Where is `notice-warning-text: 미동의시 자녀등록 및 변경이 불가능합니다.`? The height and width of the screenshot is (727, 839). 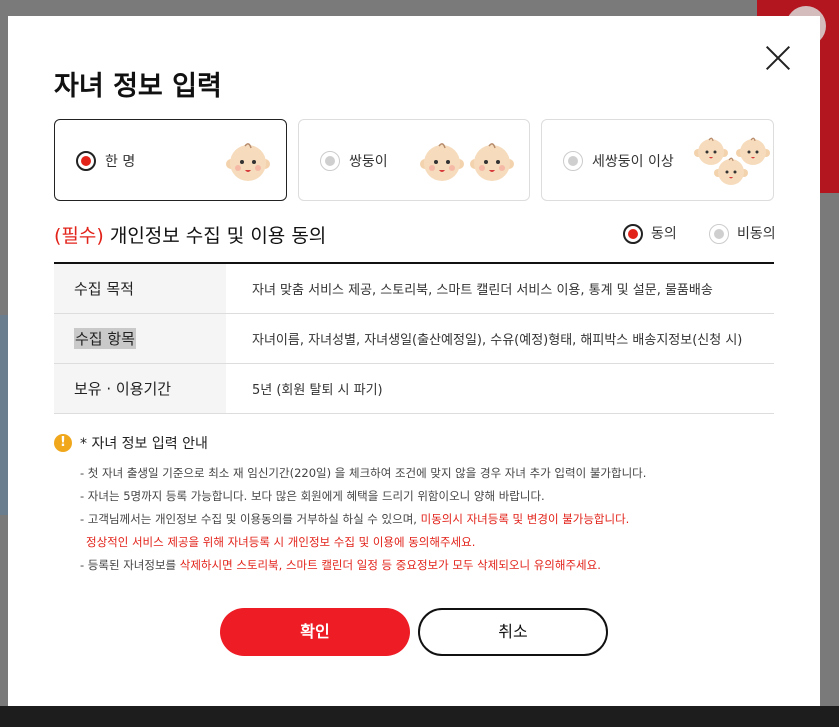
notice-warning-text: 미동의시 자녀등록 및 변경이 불가능합니다. is located at coordinates (525, 519).